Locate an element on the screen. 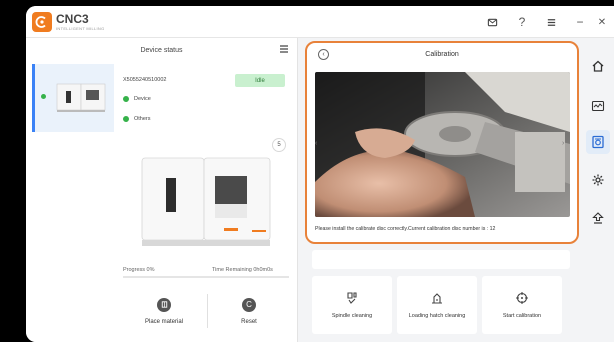  empty-panel is located at coordinates (441, 259).